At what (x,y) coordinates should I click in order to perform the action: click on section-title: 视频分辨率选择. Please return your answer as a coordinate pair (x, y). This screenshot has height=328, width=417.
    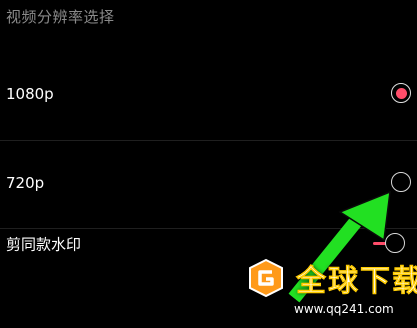
    Looking at the image, I should click on (60, 17).